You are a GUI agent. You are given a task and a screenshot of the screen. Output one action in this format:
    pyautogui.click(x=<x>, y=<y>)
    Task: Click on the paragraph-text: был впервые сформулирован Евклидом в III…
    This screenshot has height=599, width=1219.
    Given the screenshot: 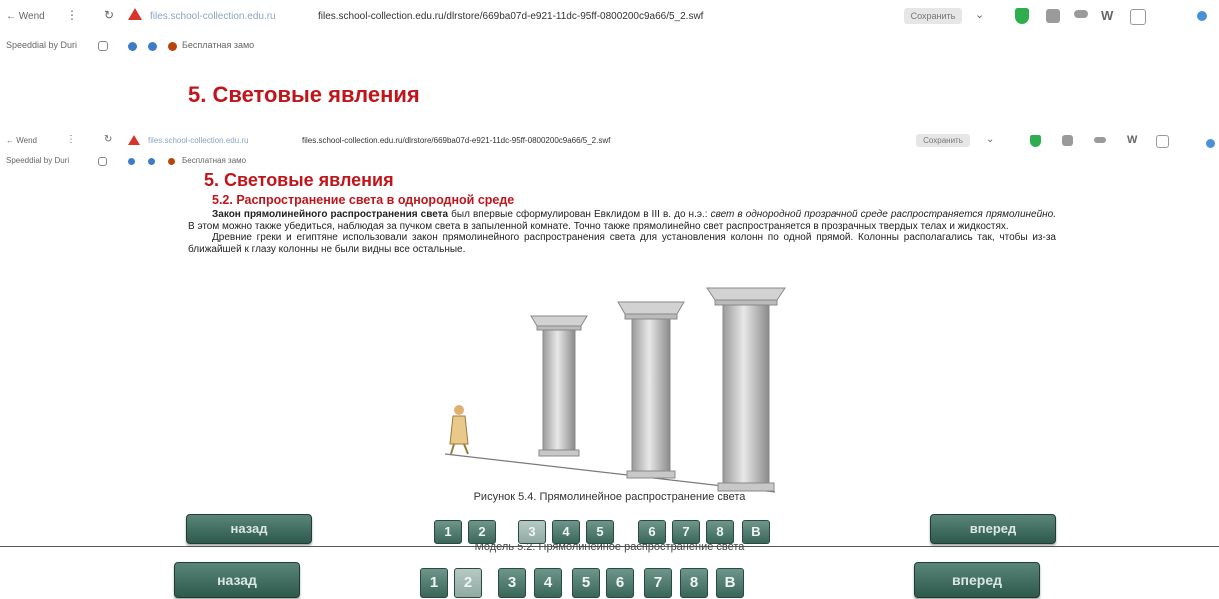 What is the action you would take?
    pyautogui.click(x=579, y=214)
    